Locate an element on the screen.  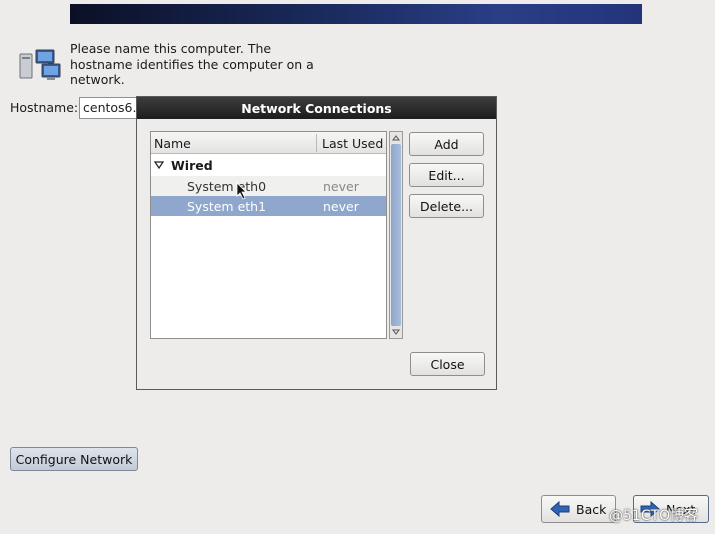
back-arrow-icon is located at coordinates (560, 509).